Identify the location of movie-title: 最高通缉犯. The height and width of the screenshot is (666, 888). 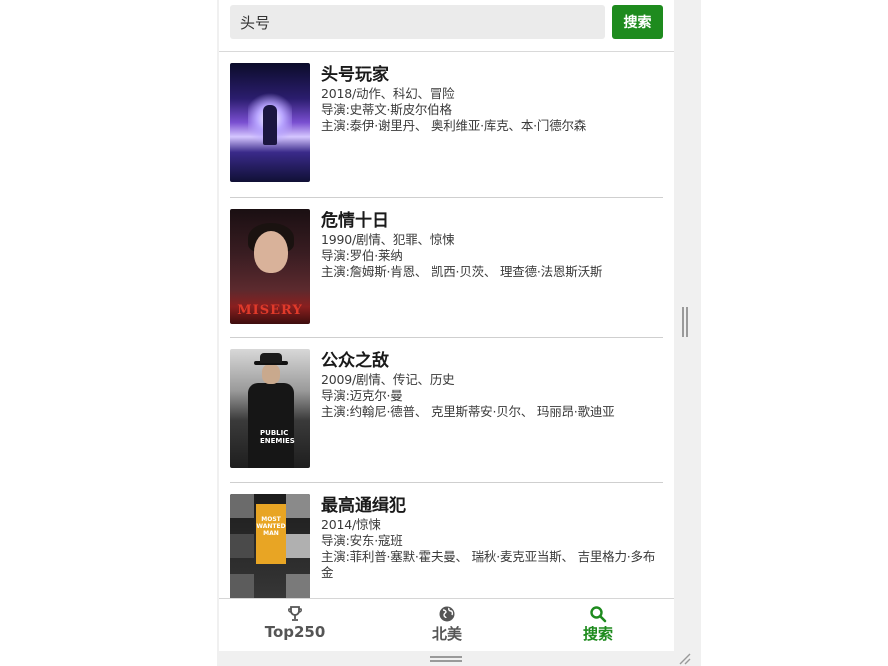
(363, 506).